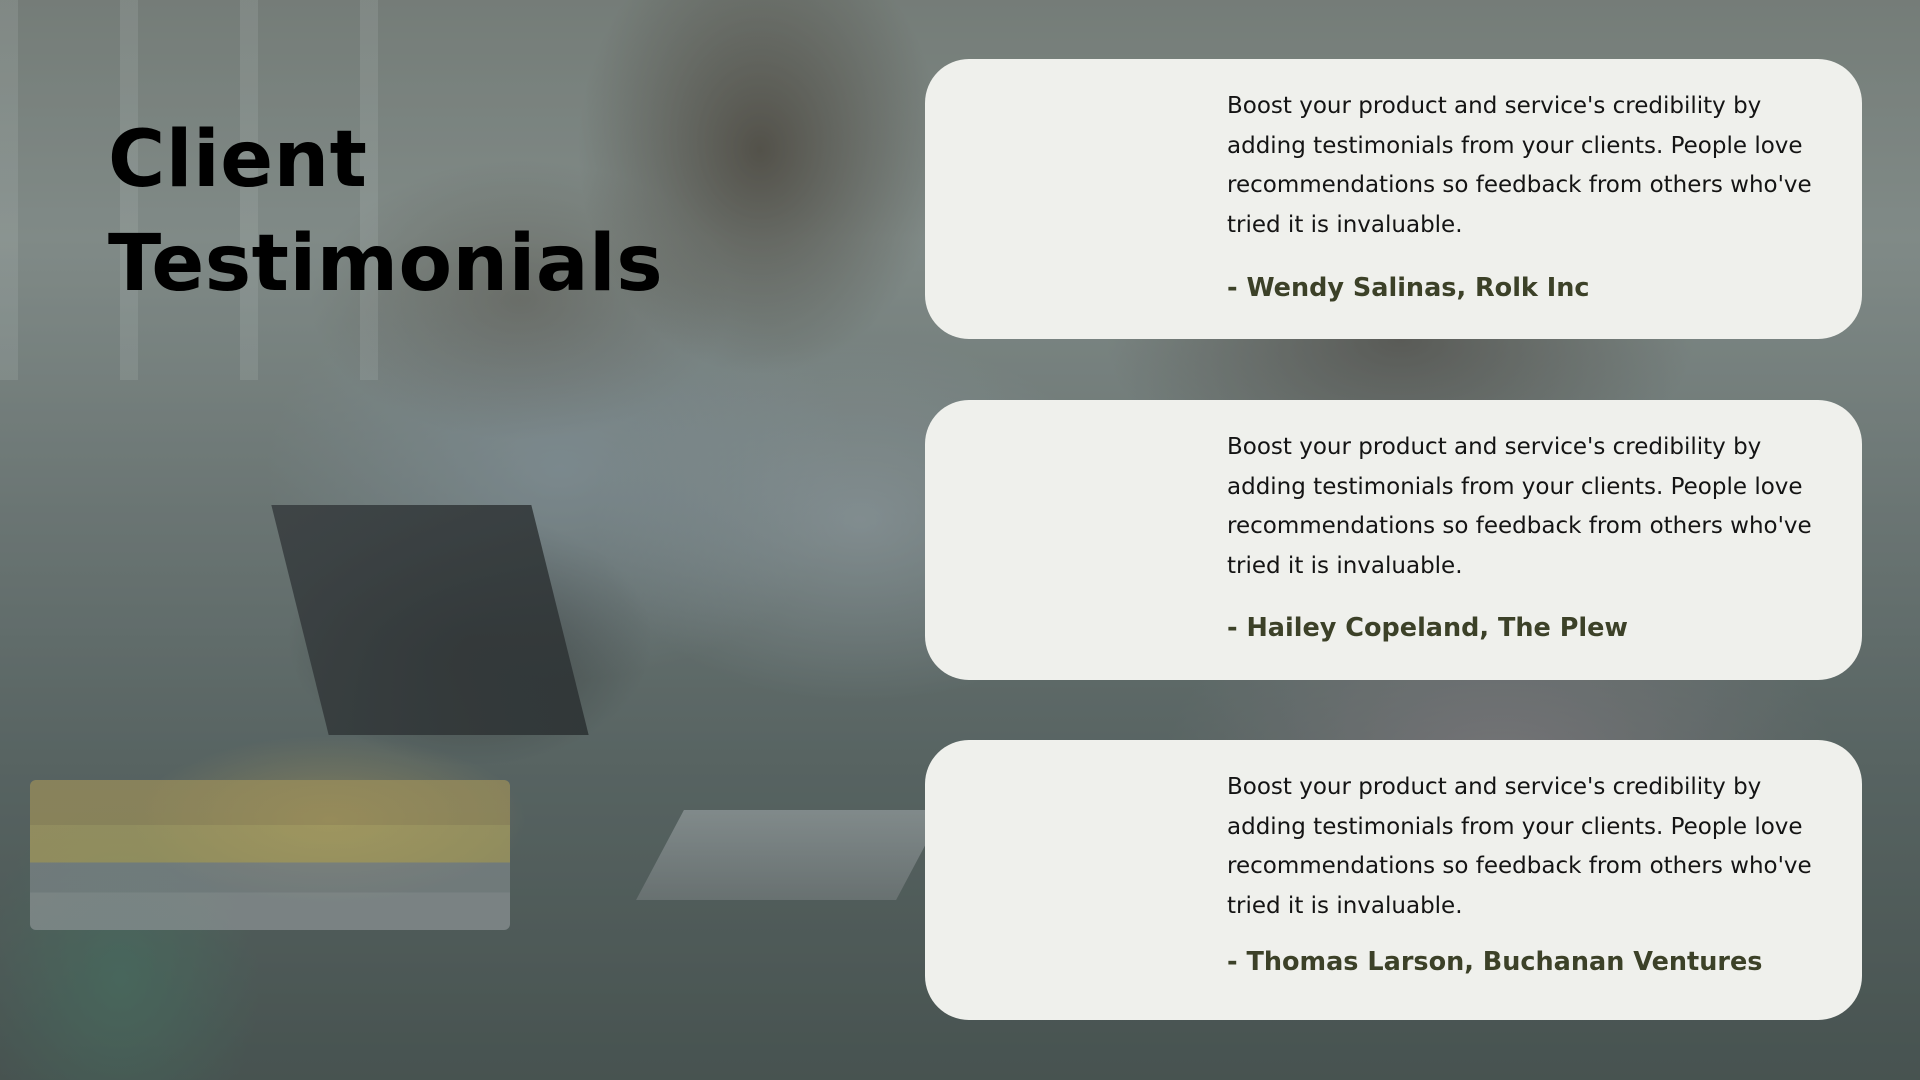  Describe the element at coordinates (1408, 288) in the screenshot. I see `testimonial-author: - Wendy Salinas, Rolk Inc` at that location.